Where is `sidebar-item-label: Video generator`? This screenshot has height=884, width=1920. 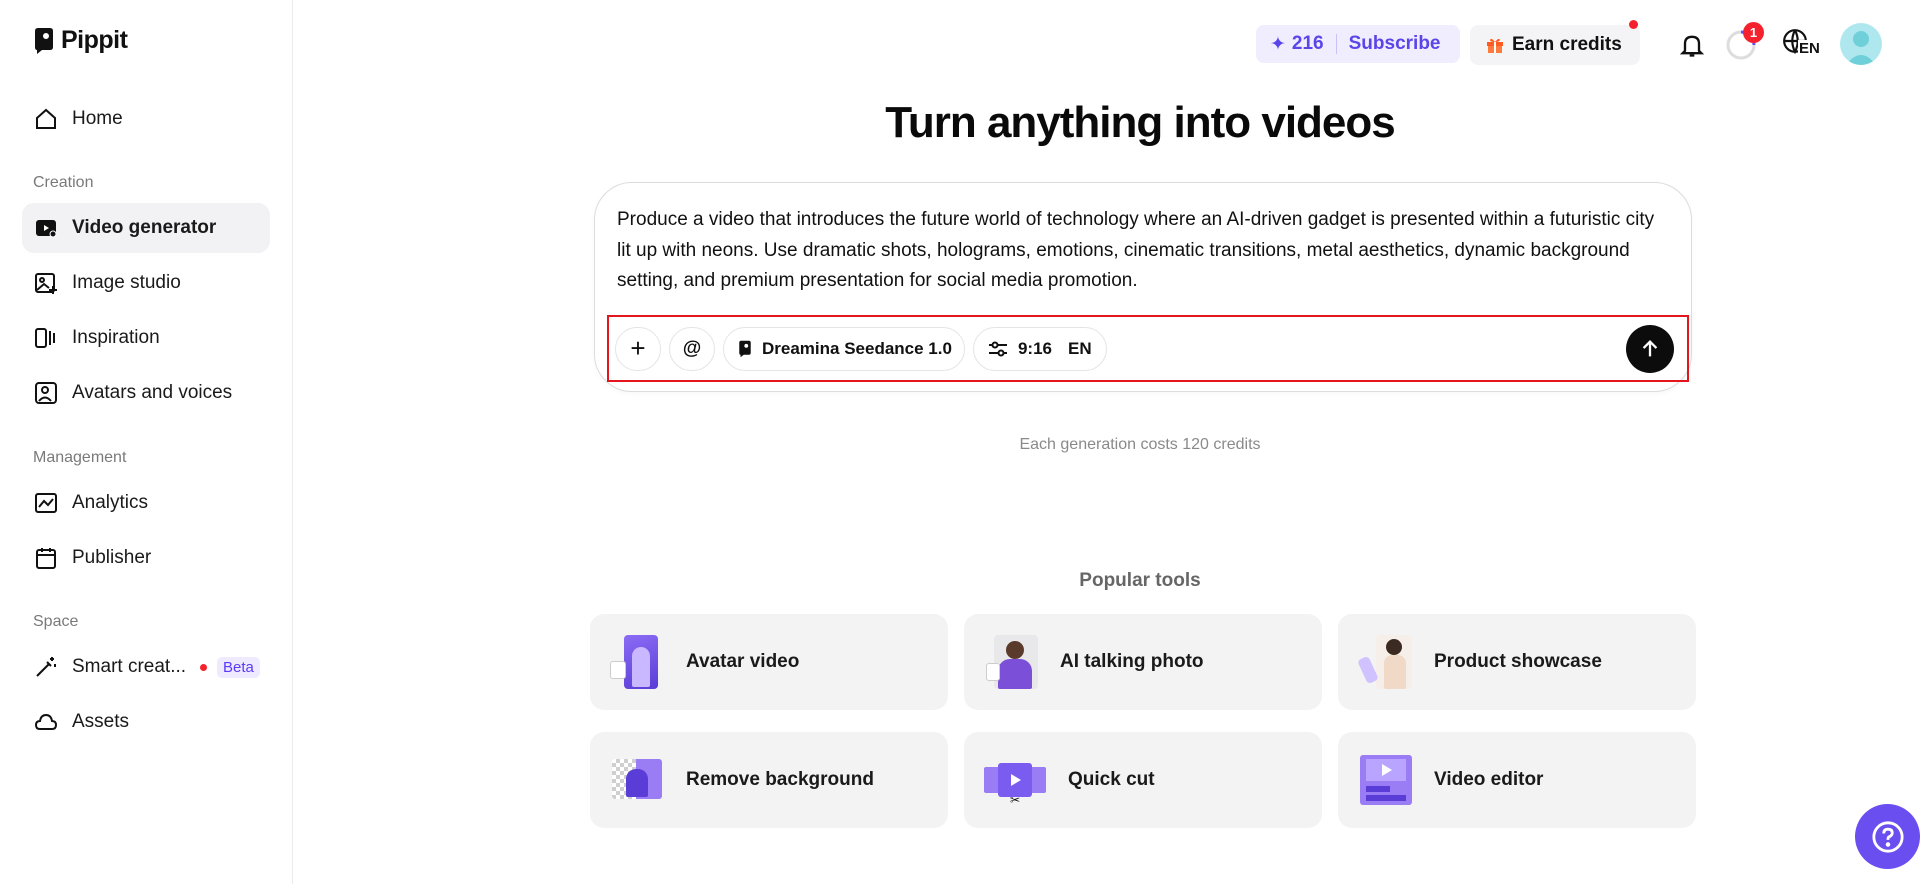 sidebar-item-label: Video generator is located at coordinates (144, 227).